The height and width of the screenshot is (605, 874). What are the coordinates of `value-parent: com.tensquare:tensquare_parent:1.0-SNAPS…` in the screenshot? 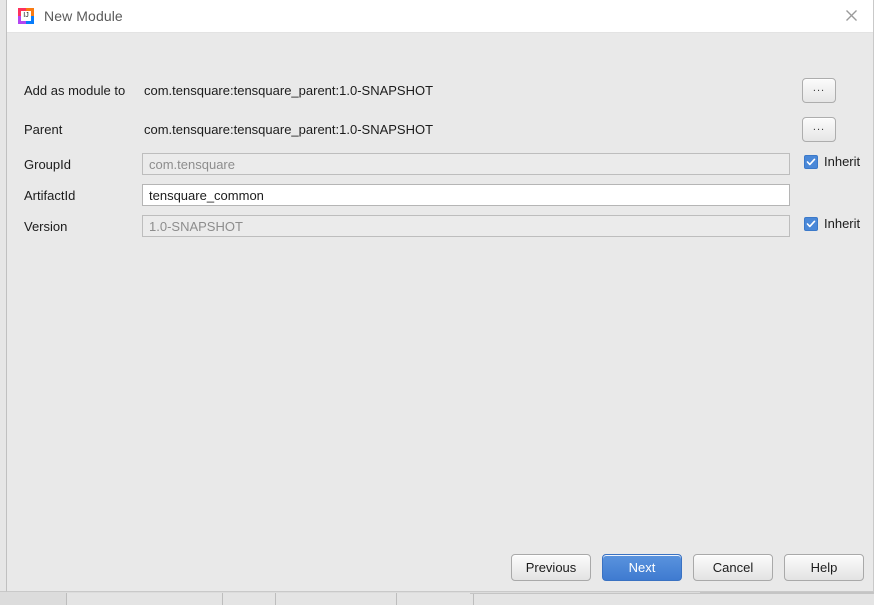 It's located at (289, 129).